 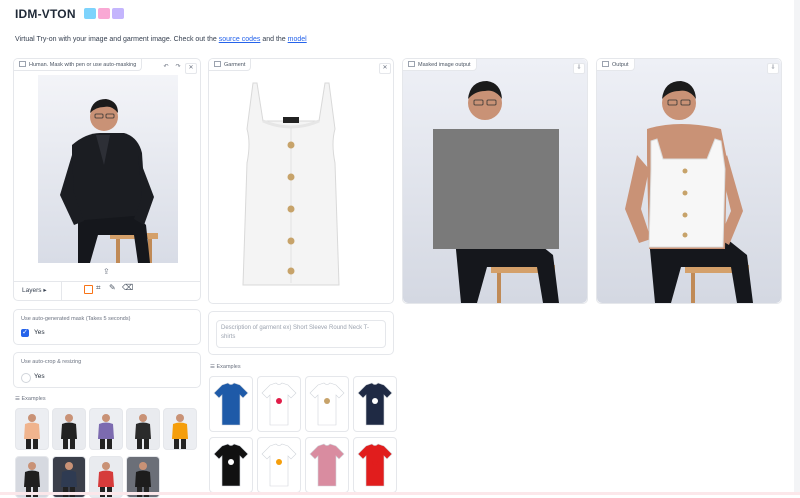 What do you see at coordinates (33, 399) in the screenshot?
I see `human-examples-label-text: Examples` at bounding box center [33, 399].